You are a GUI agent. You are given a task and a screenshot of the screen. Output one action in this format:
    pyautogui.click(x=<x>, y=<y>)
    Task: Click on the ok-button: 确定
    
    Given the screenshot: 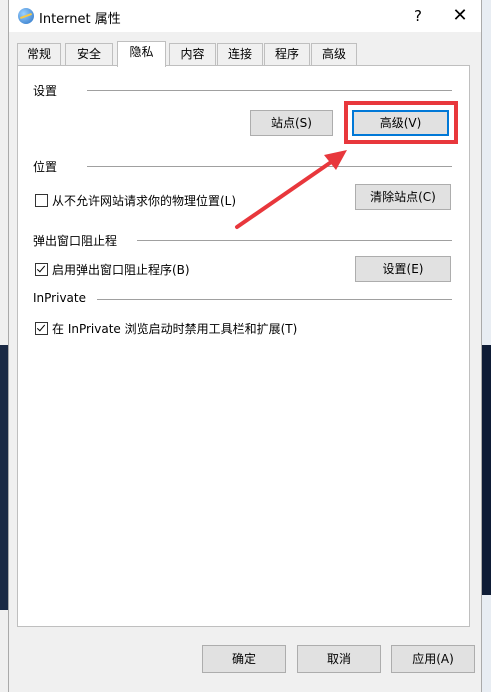 What is the action you would take?
    pyautogui.click(x=244, y=659)
    